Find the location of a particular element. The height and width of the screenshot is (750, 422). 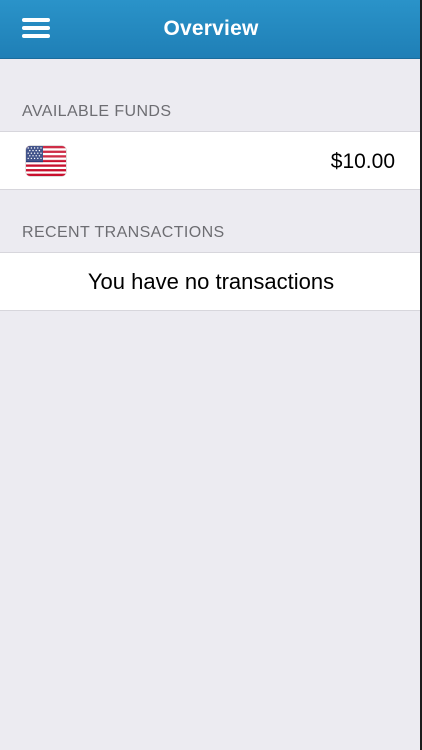

recent-transactions-header: RECENT TRANSACTIONS is located at coordinates (123, 232).